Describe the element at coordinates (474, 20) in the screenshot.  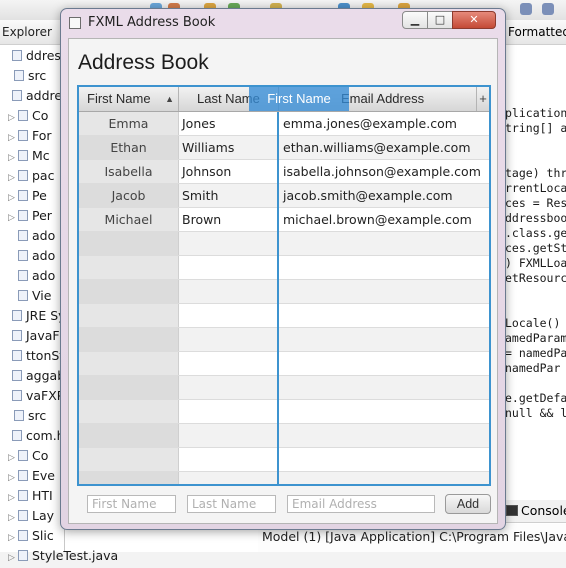
I see `close-button: ✕` at that location.